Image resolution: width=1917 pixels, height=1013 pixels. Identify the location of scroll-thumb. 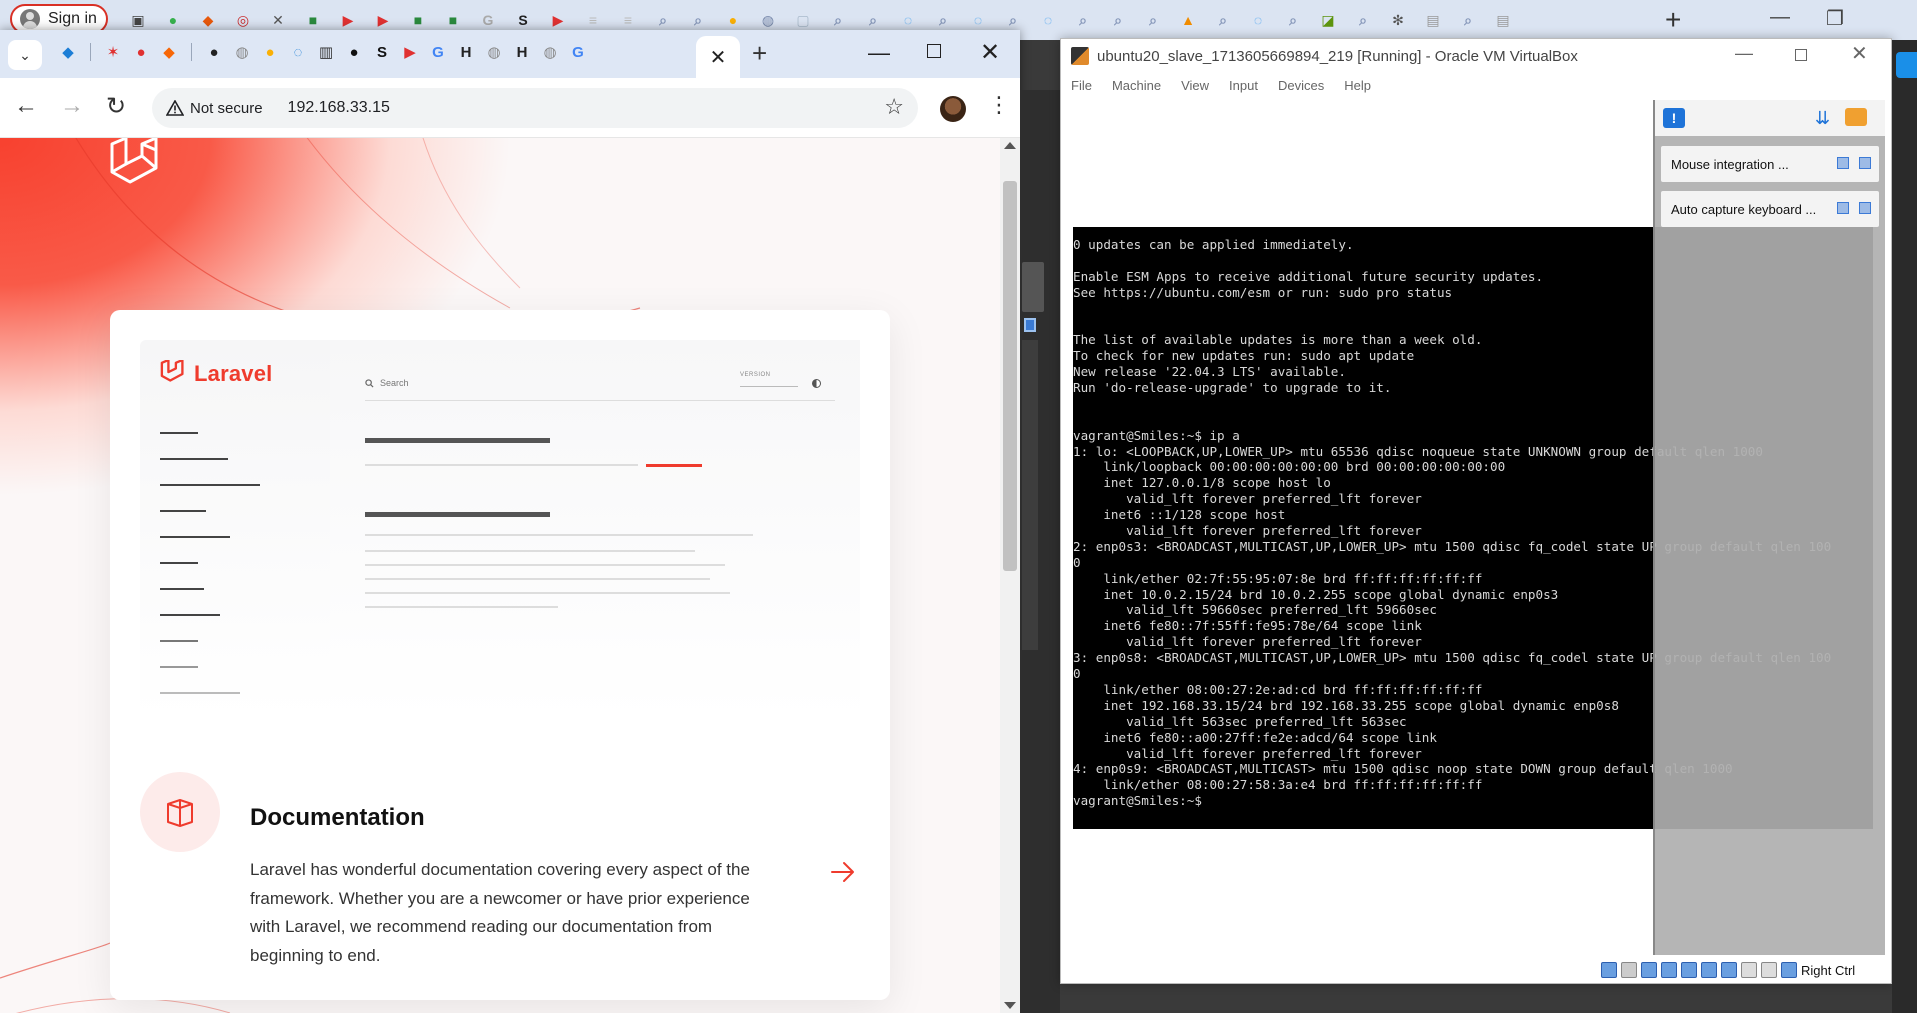
(1010, 376).